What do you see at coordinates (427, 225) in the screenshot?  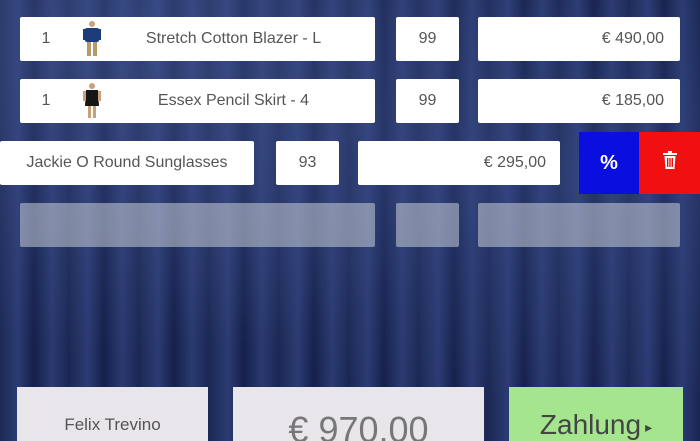 I see `empty-item-qty-slot` at bounding box center [427, 225].